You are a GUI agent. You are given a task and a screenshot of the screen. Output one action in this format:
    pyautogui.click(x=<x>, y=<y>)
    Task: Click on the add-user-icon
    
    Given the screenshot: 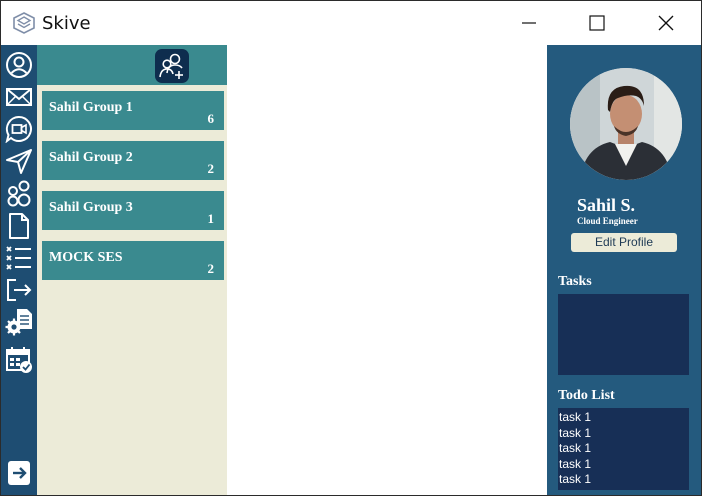 What is the action you would take?
    pyautogui.click(x=171, y=66)
    